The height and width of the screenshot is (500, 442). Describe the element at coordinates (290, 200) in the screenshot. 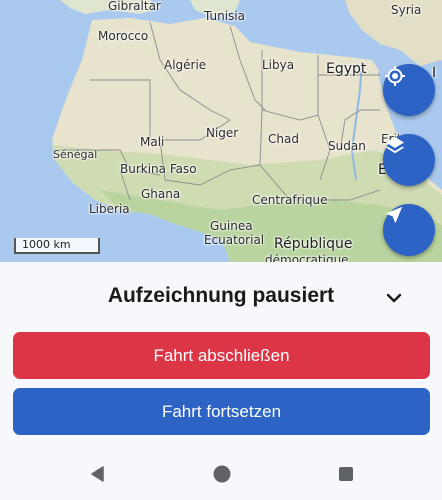

I see `map-label-centrafrique: Centrafrique` at that location.